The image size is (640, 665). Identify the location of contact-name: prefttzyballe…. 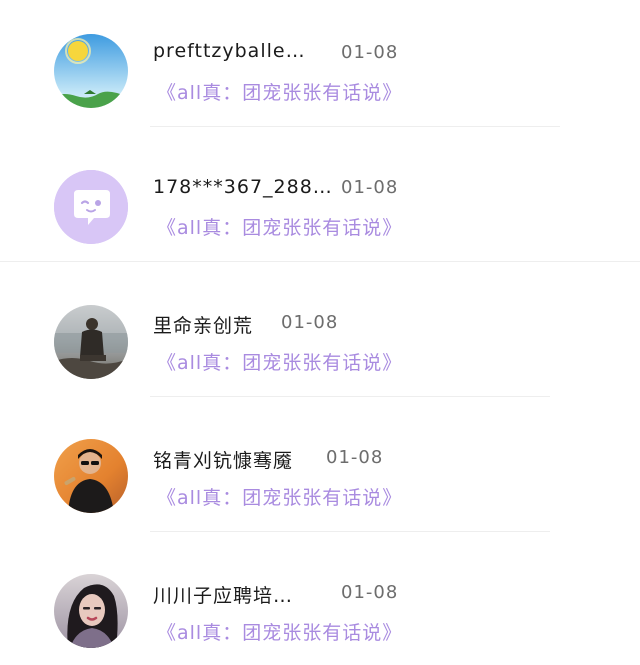
(229, 51).